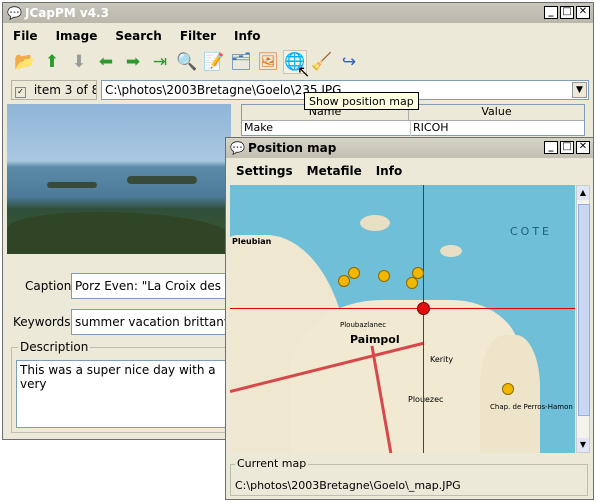  Describe the element at coordinates (349, 62) in the screenshot. I see `redo-arrow-icon: ↪` at that location.